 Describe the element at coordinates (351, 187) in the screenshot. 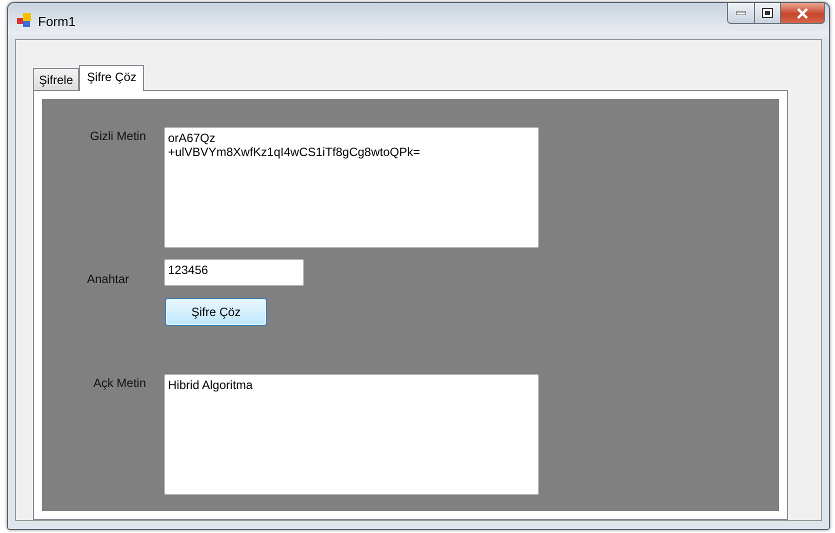

I see `text-area: orA67Qz +ulVBVYm8XwfKz1qI4wCS1iTf8gCg8wtoQPk=` at that location.